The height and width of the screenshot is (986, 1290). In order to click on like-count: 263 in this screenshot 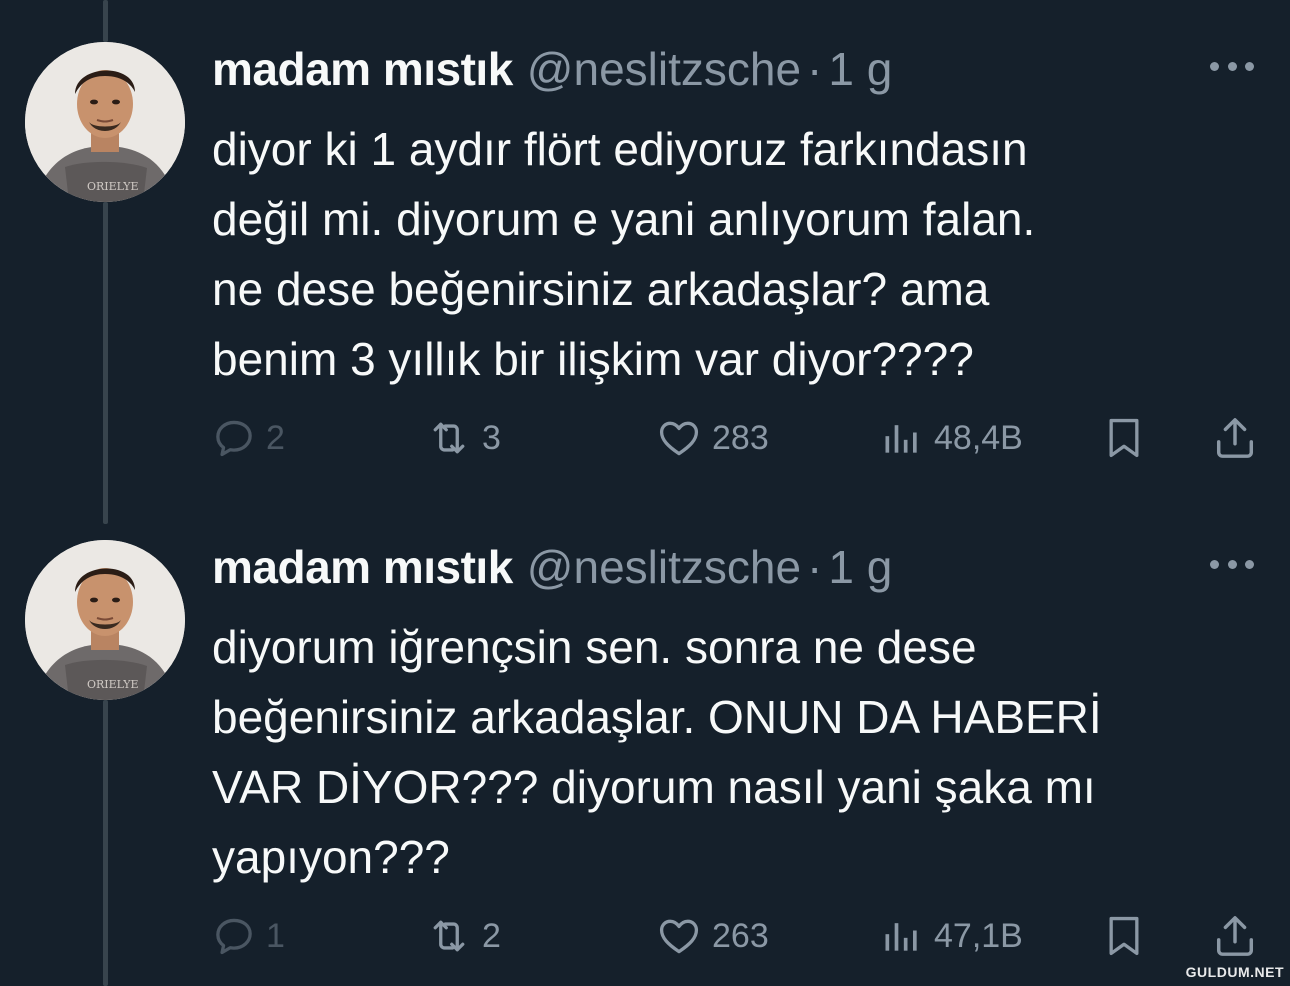, I will do `click(740, 935)`.